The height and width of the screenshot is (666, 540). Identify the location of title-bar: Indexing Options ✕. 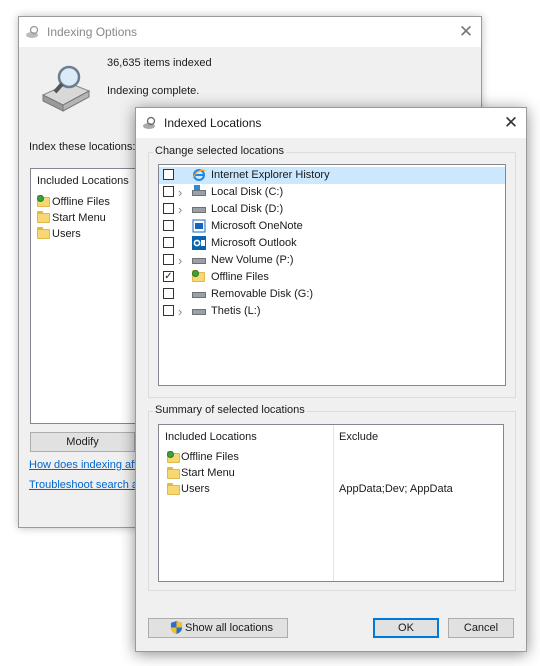
(250, 32).